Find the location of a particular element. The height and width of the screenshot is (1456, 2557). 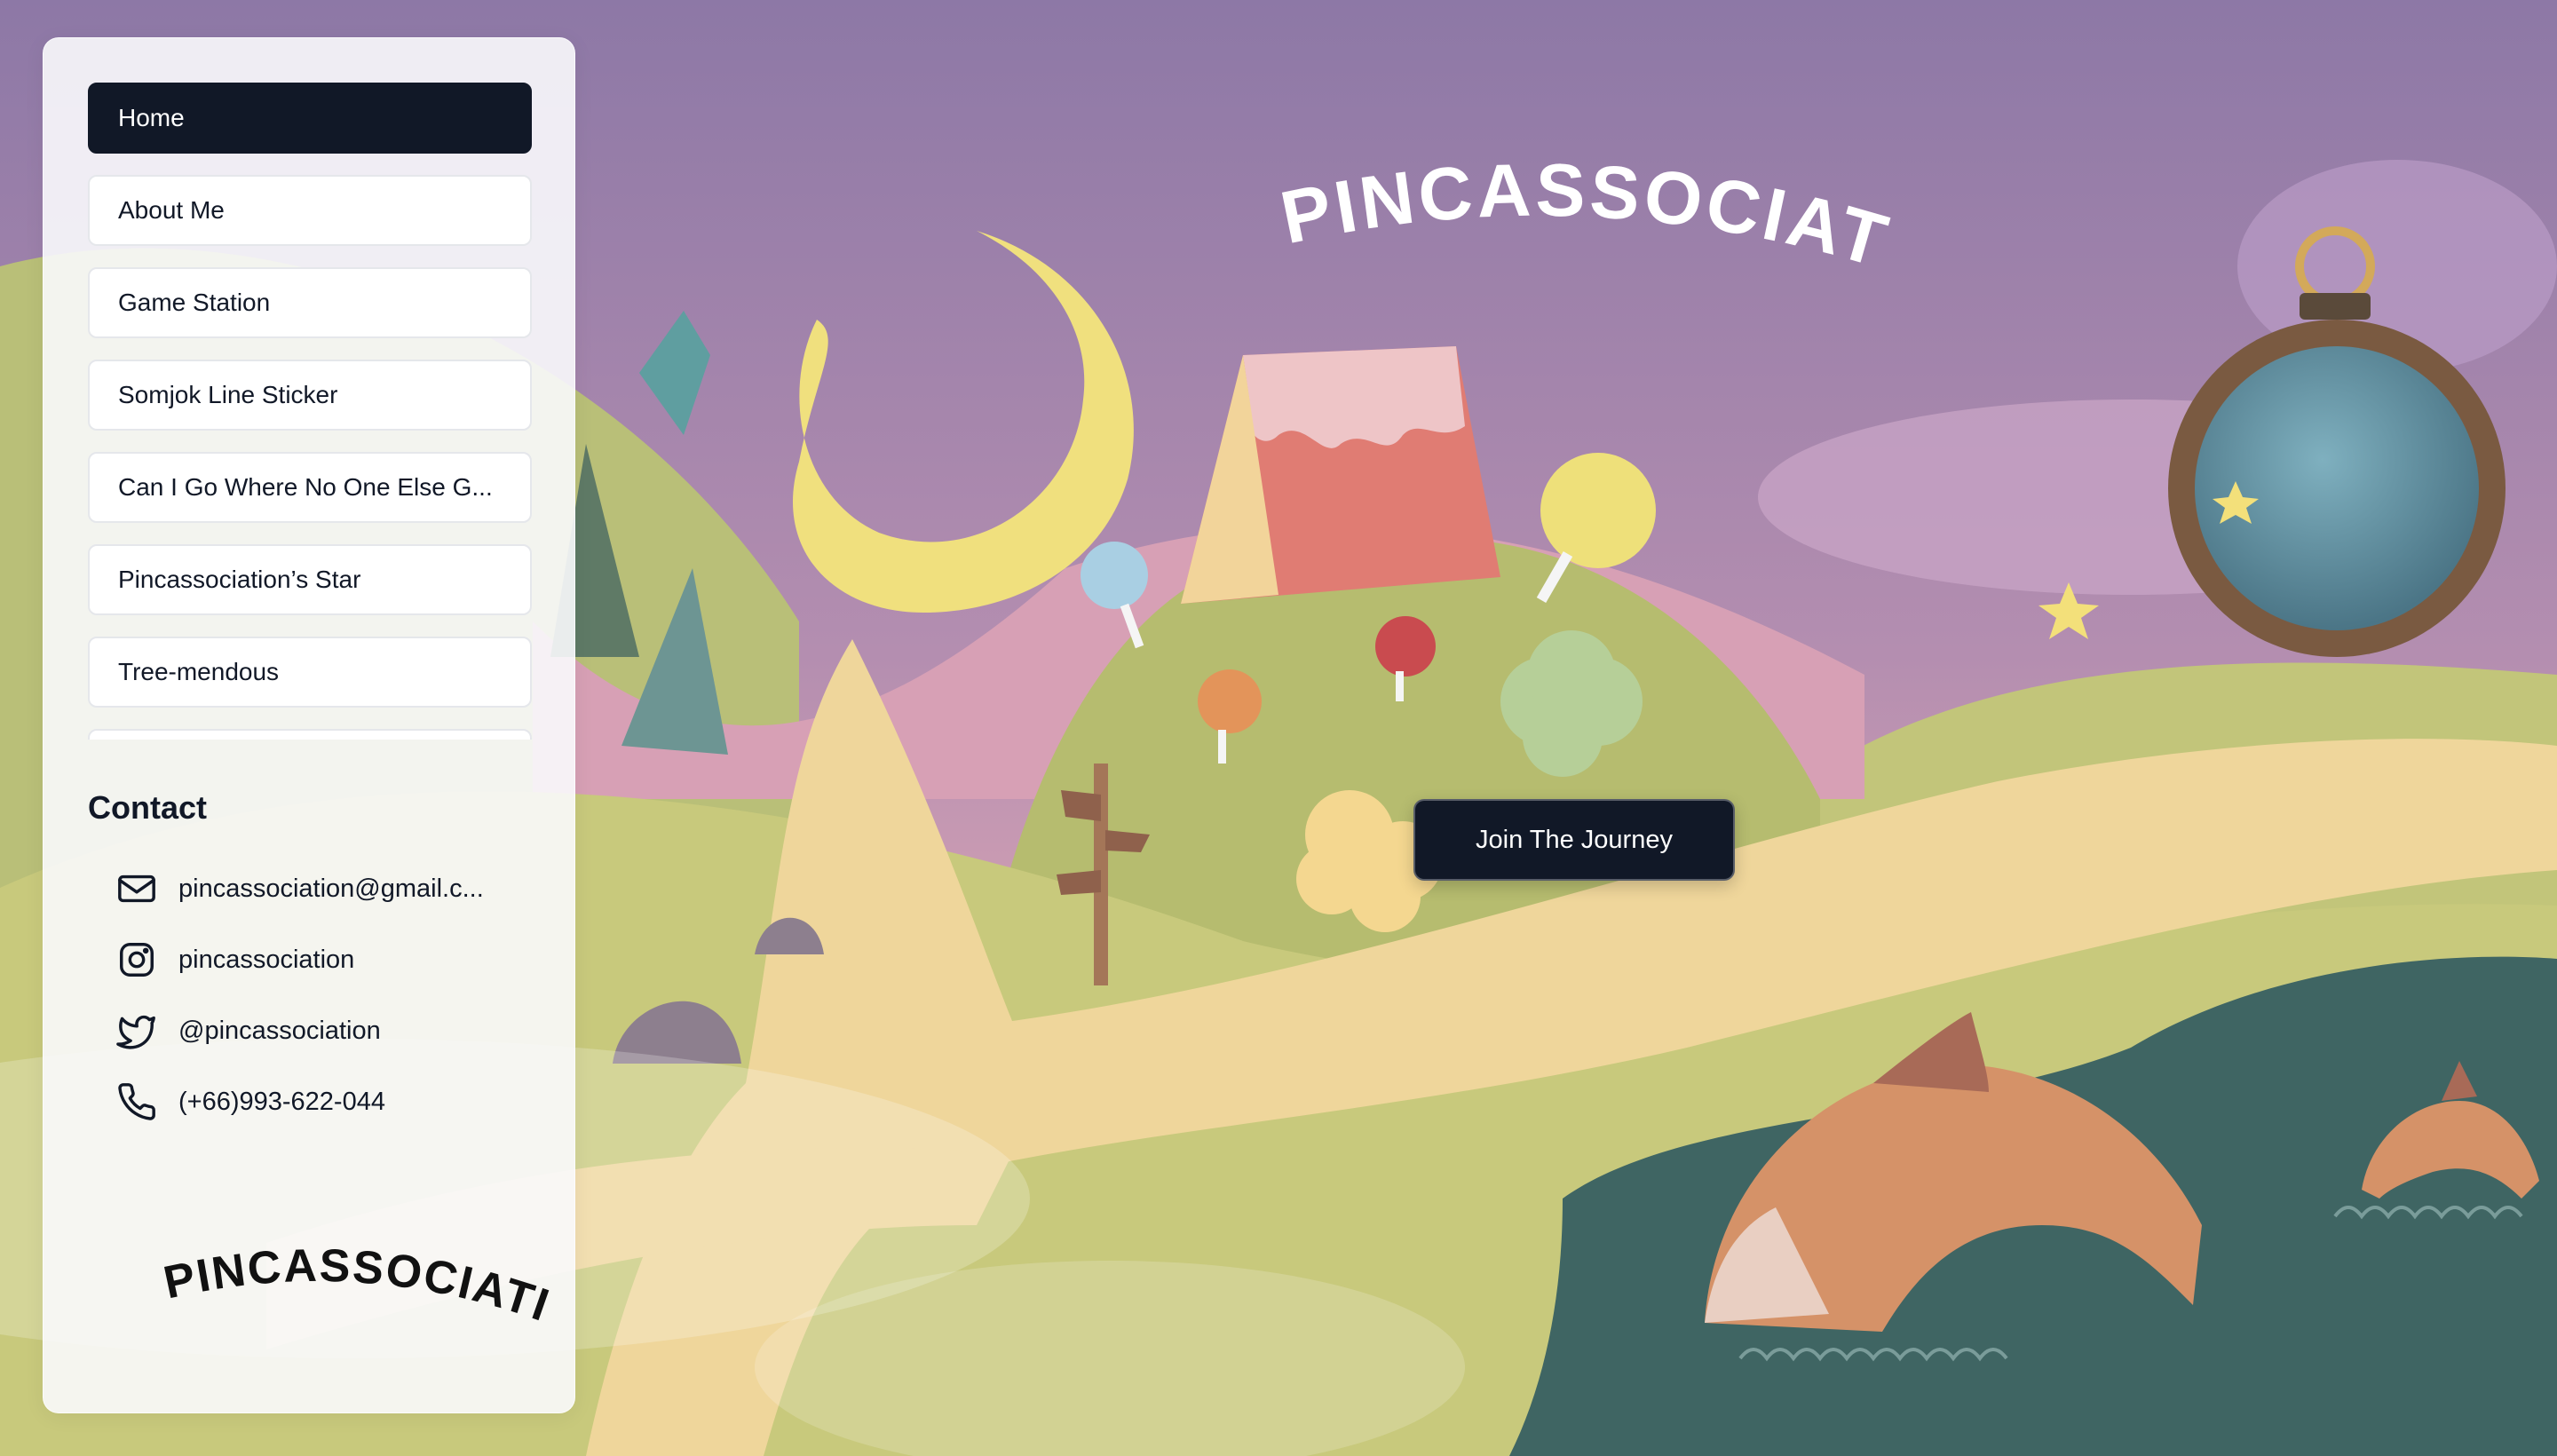

contact-heading: Contact is located at coordinates (147, 807).